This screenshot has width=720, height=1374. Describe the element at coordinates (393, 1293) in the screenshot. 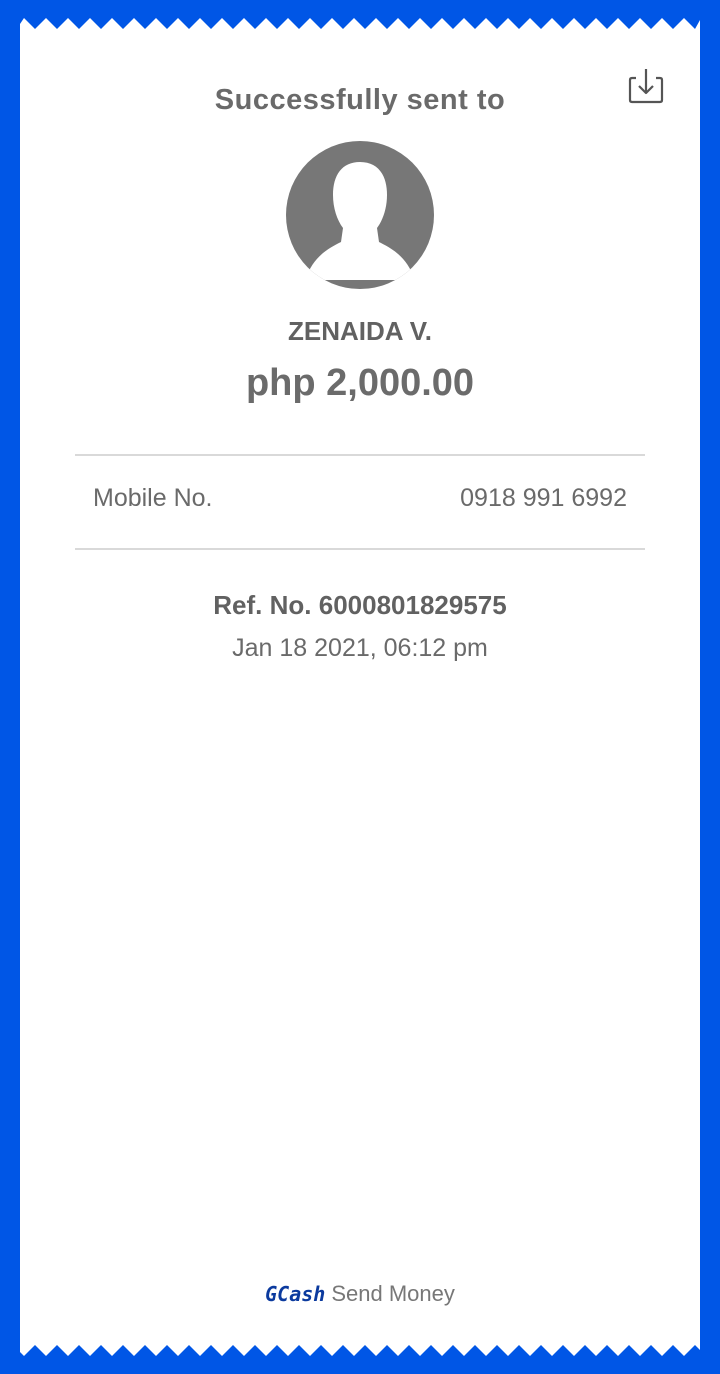

I see `footer-service: Send Money` at that location.